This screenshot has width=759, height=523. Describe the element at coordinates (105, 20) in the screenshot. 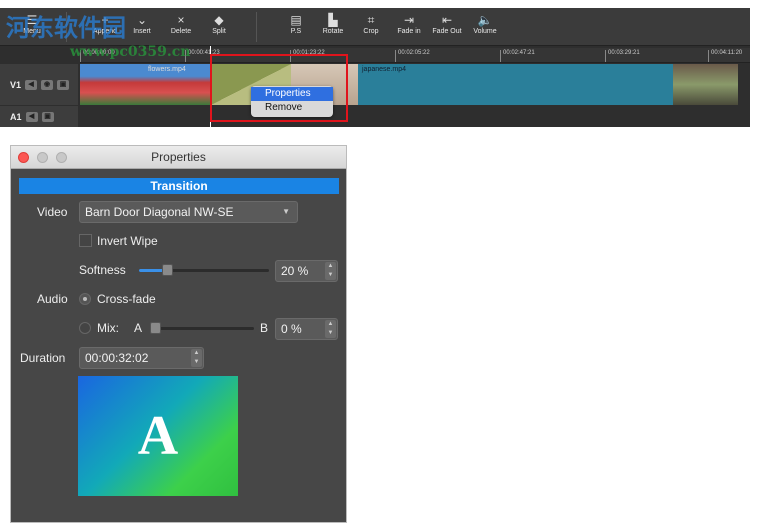

I see `plus-icon: +` at that location.